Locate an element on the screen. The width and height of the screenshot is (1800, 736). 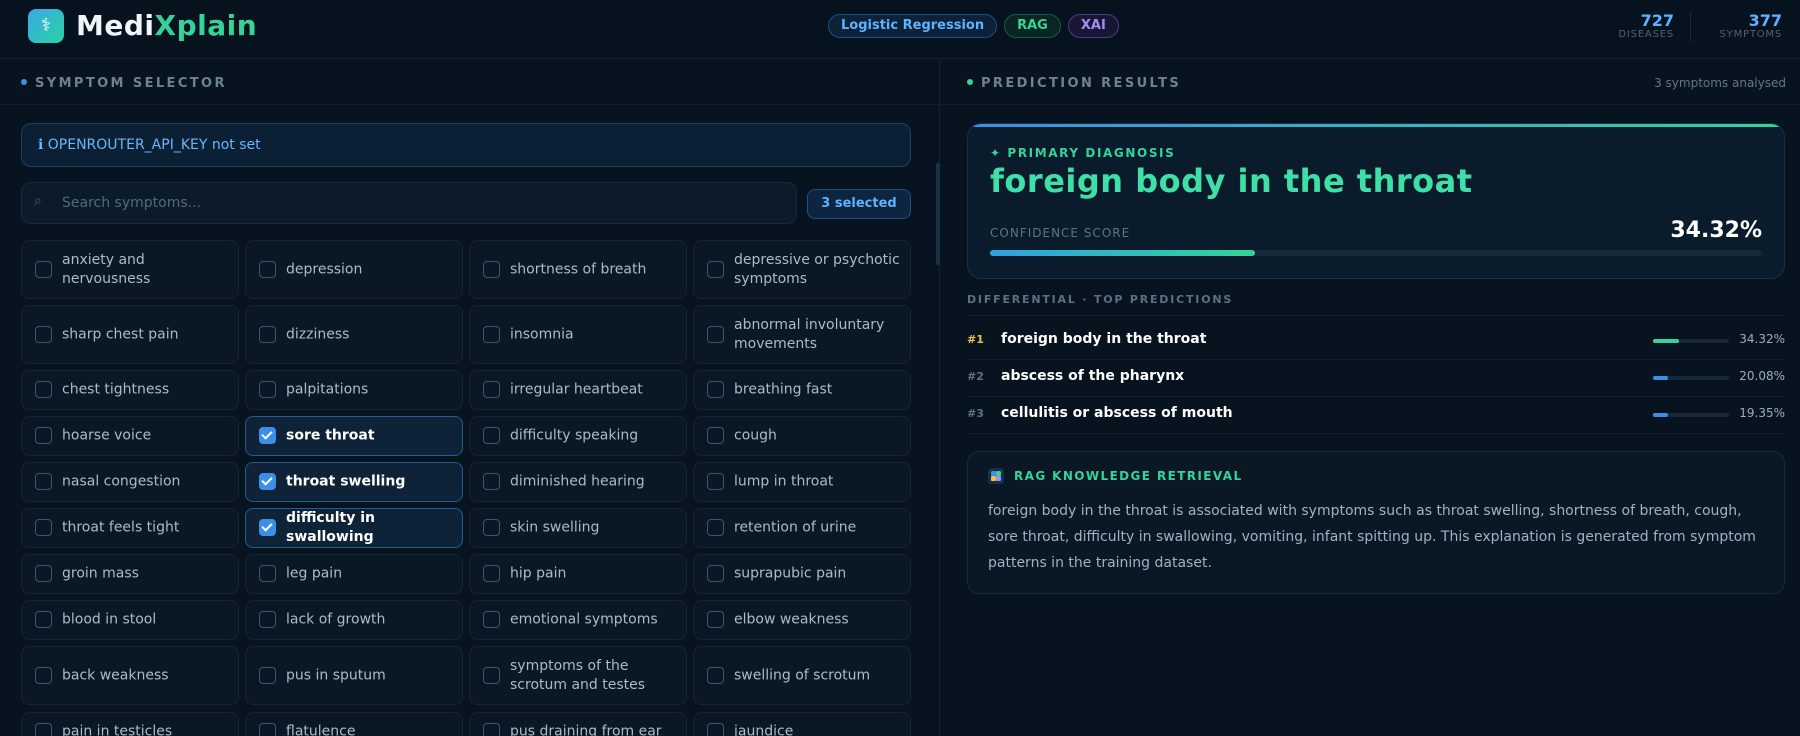
prediction-row: #3 cellulitis or abscess of mouth 19.35% is located at coordinates (1376, 415).